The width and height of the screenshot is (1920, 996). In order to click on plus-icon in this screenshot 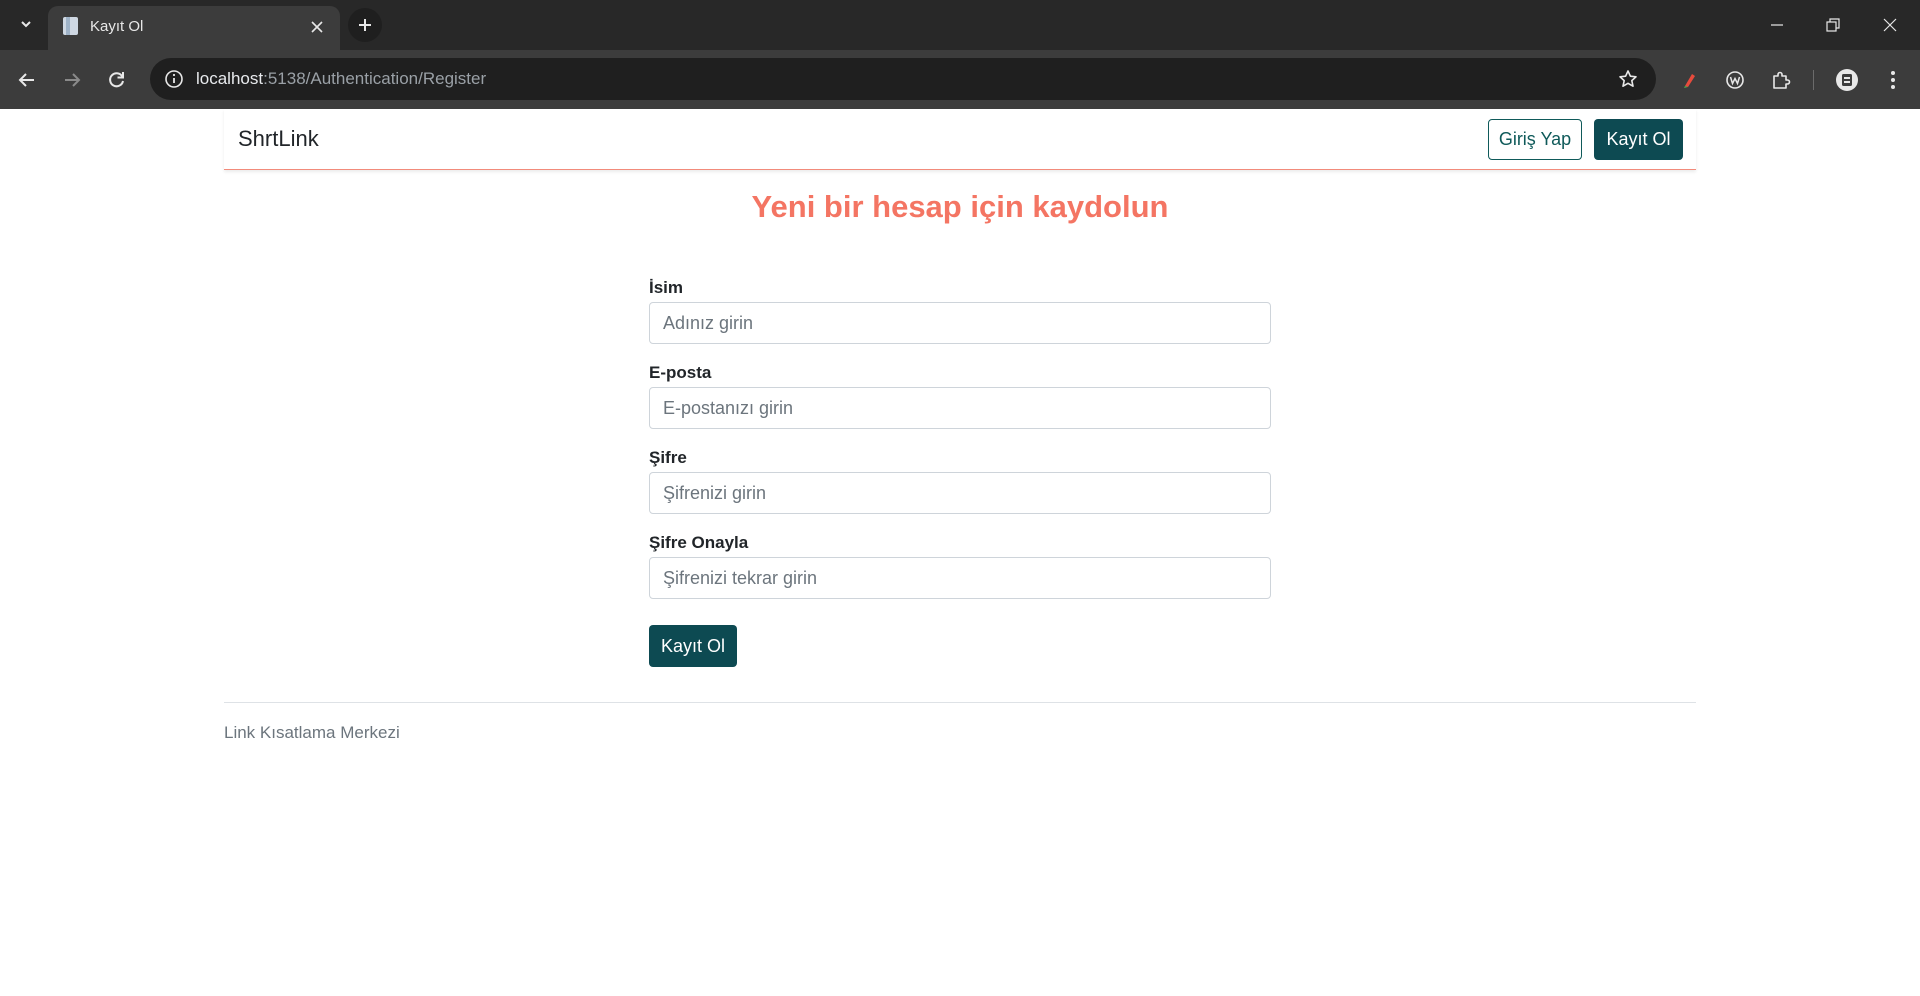, I will do `click(365, 25)`.